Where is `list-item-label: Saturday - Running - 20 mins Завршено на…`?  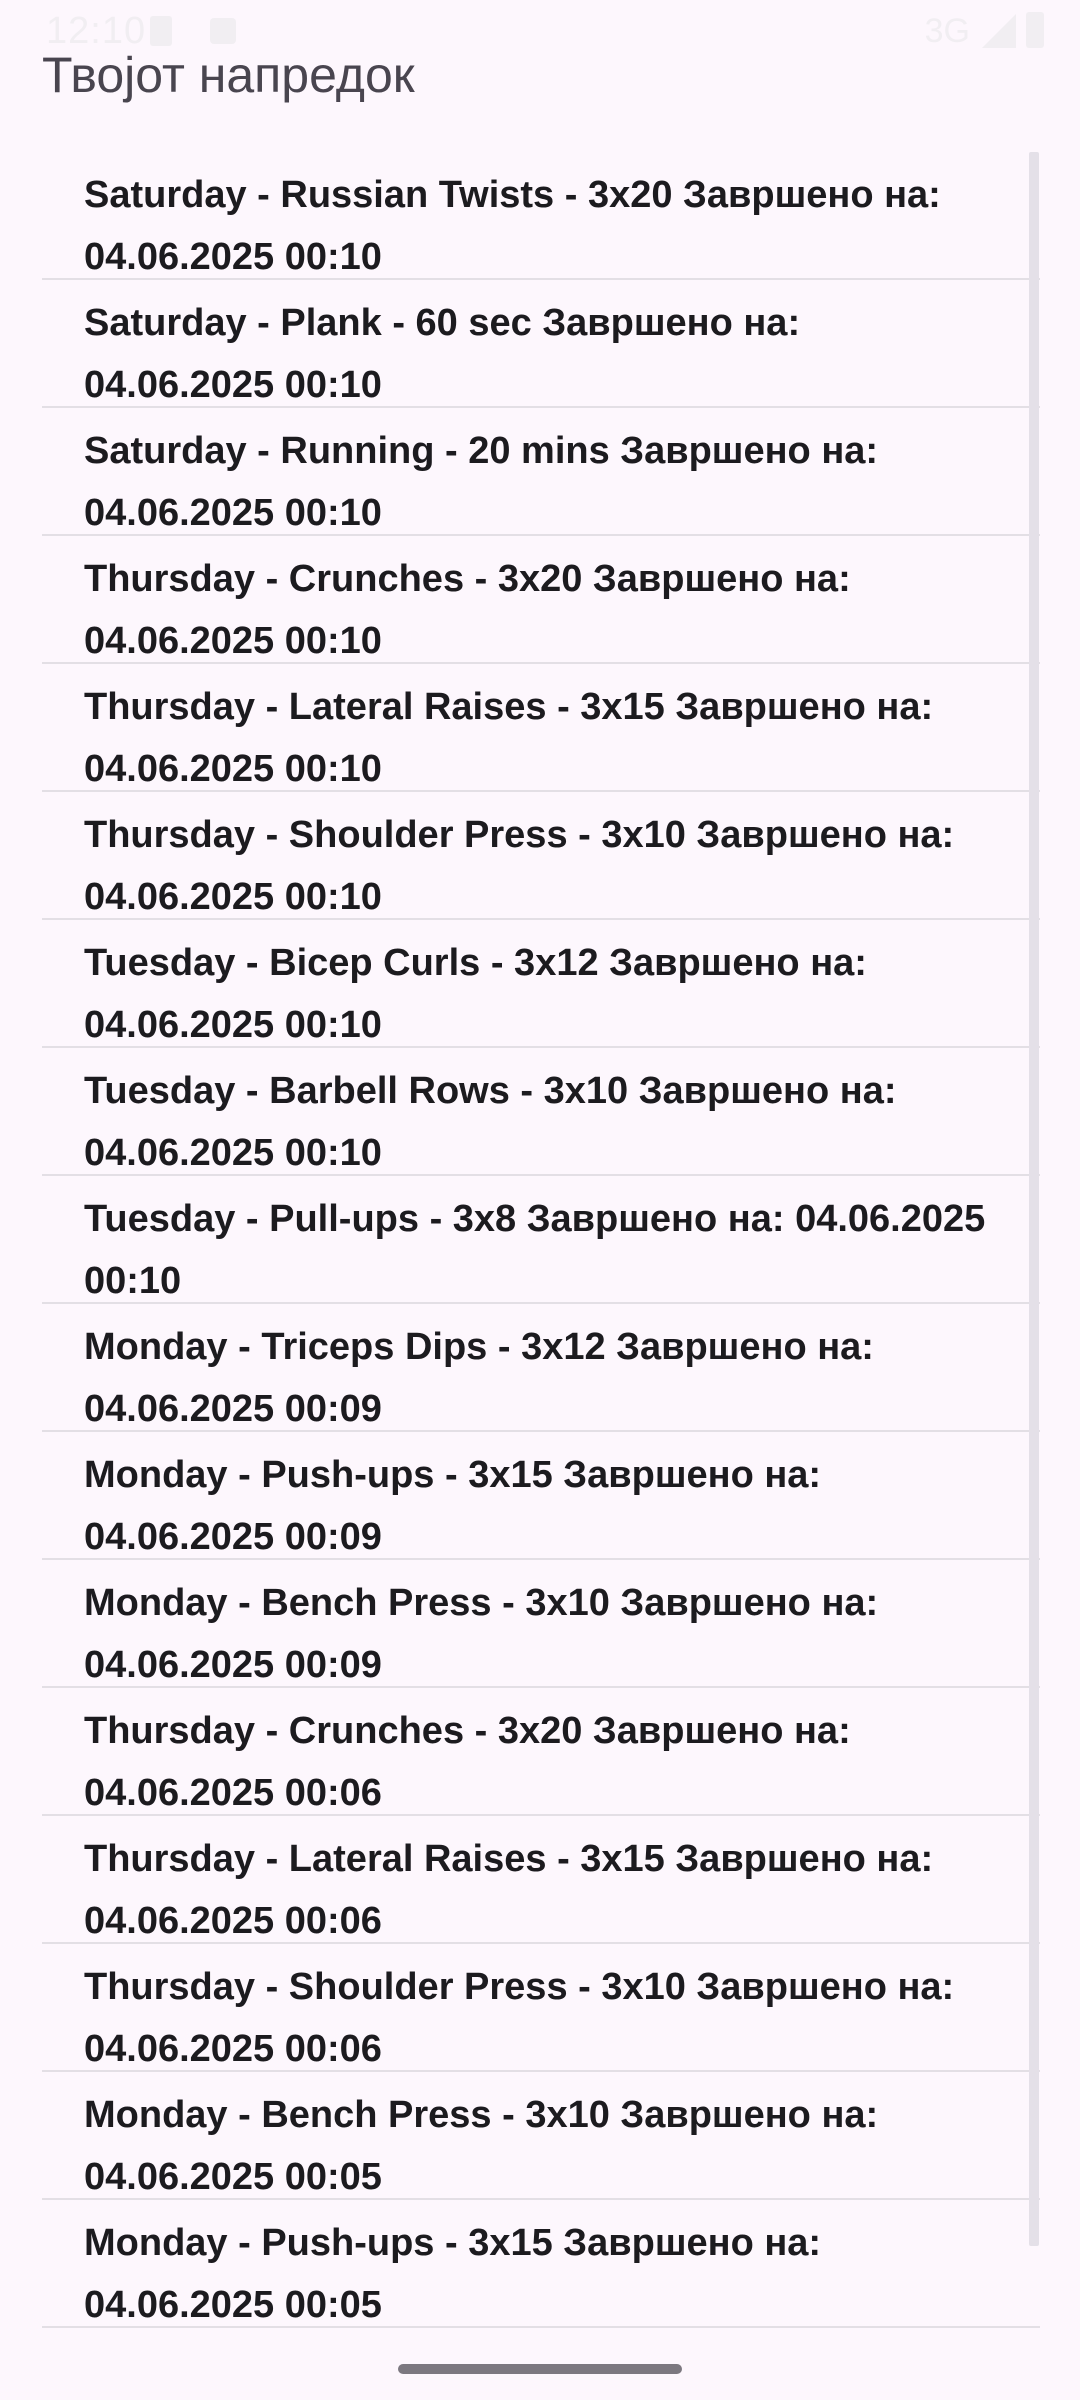 list-item-label: Saturday - Running - 20 mins Завршено на… is located at coordinates (481, 482).